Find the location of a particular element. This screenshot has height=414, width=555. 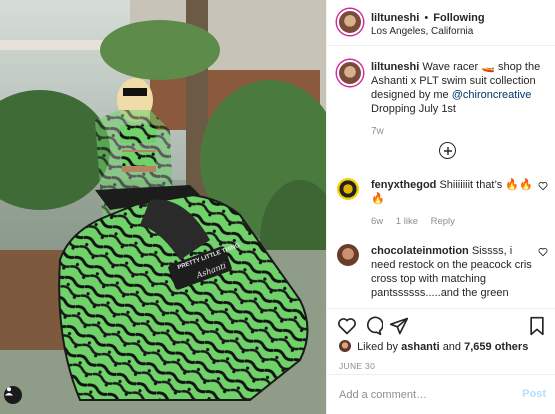

caption-mention-link: @chironcreative is located at coordinates (492, 95).